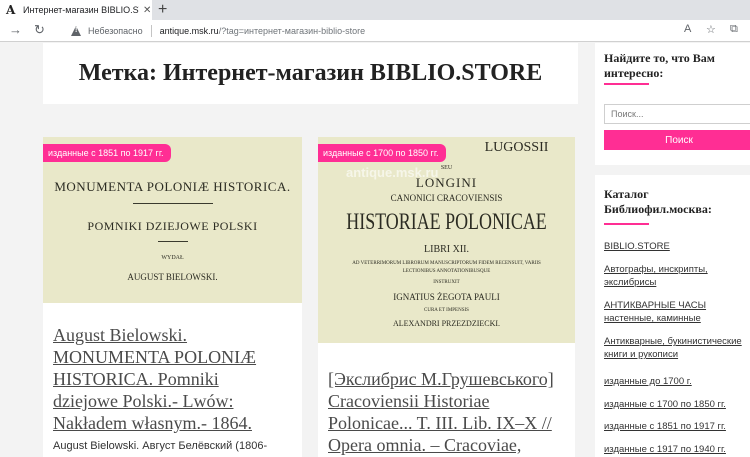  What do you see at coordinates (446, 221) in the screenshot?
I see `book-main-title: HISTORIAE POLONICAE` at bounding box center [446, 221].